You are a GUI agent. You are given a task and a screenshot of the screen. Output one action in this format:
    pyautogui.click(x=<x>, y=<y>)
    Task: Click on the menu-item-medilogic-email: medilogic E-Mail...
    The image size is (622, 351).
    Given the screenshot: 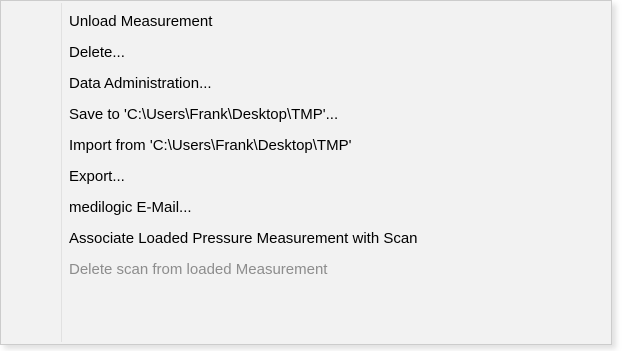 What is the action you would take?
    pyautogui.click(x=306, y=207)
    